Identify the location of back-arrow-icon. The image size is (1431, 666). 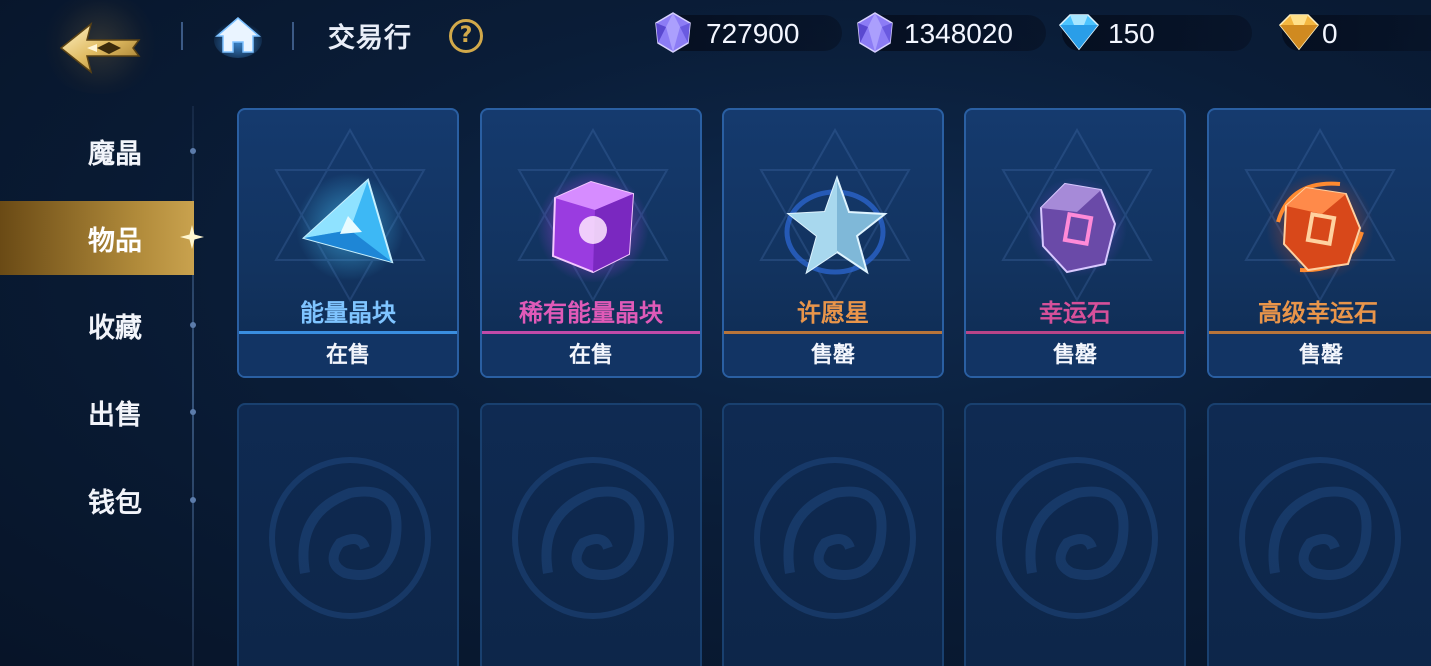
(100, 48).